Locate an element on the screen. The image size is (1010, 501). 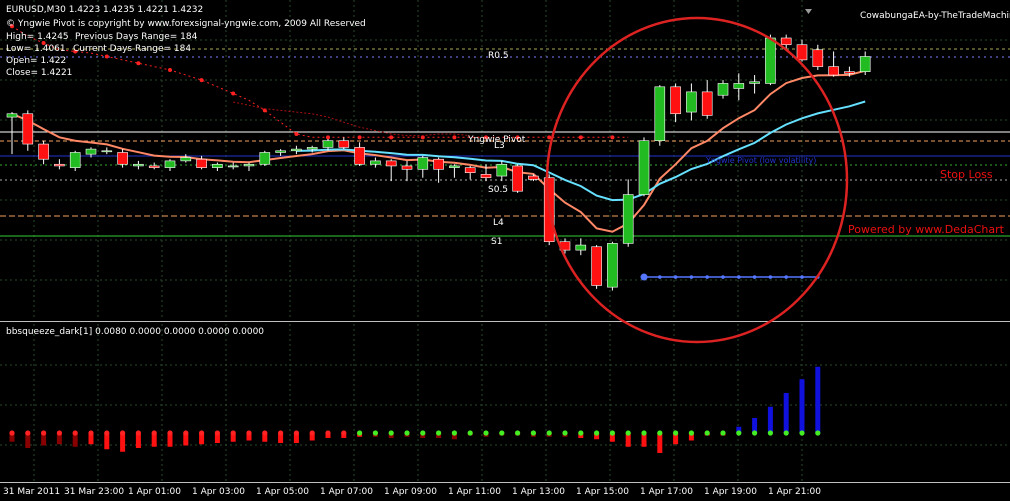
time-axis-label: 1 Apr 01:00 is located at coordinates (154, 492).